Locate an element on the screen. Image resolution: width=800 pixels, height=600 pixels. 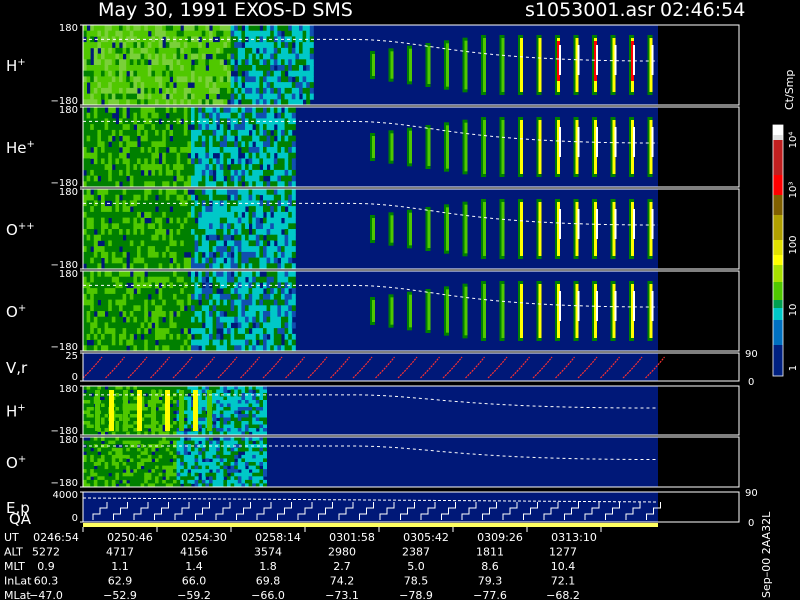
panel-sub-label: QA is located at coordinates (20, 519).